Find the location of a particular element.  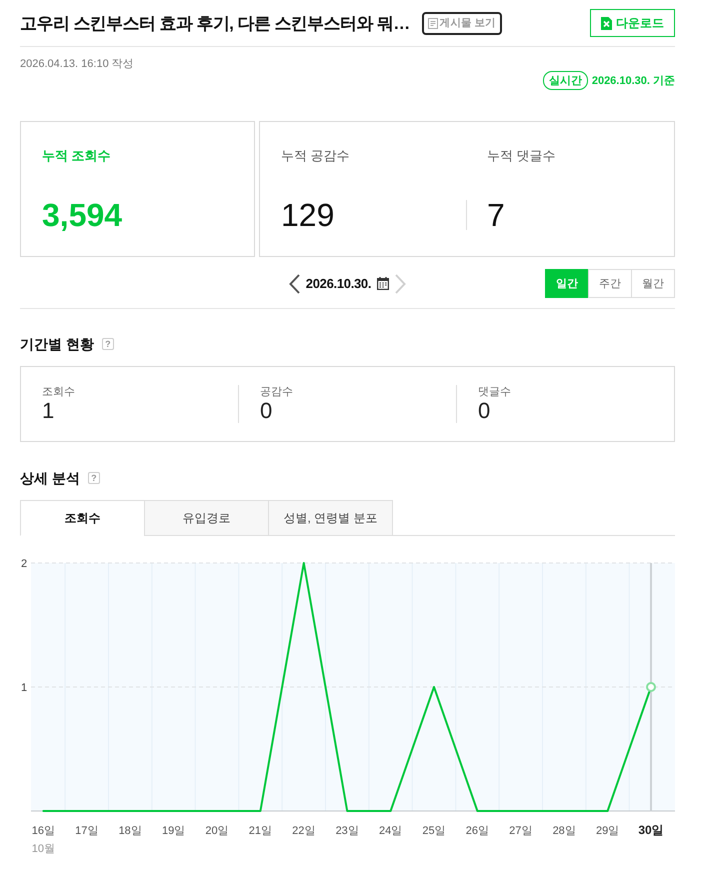

x-axis-label: 23일 is located at coordinates (347, 831).